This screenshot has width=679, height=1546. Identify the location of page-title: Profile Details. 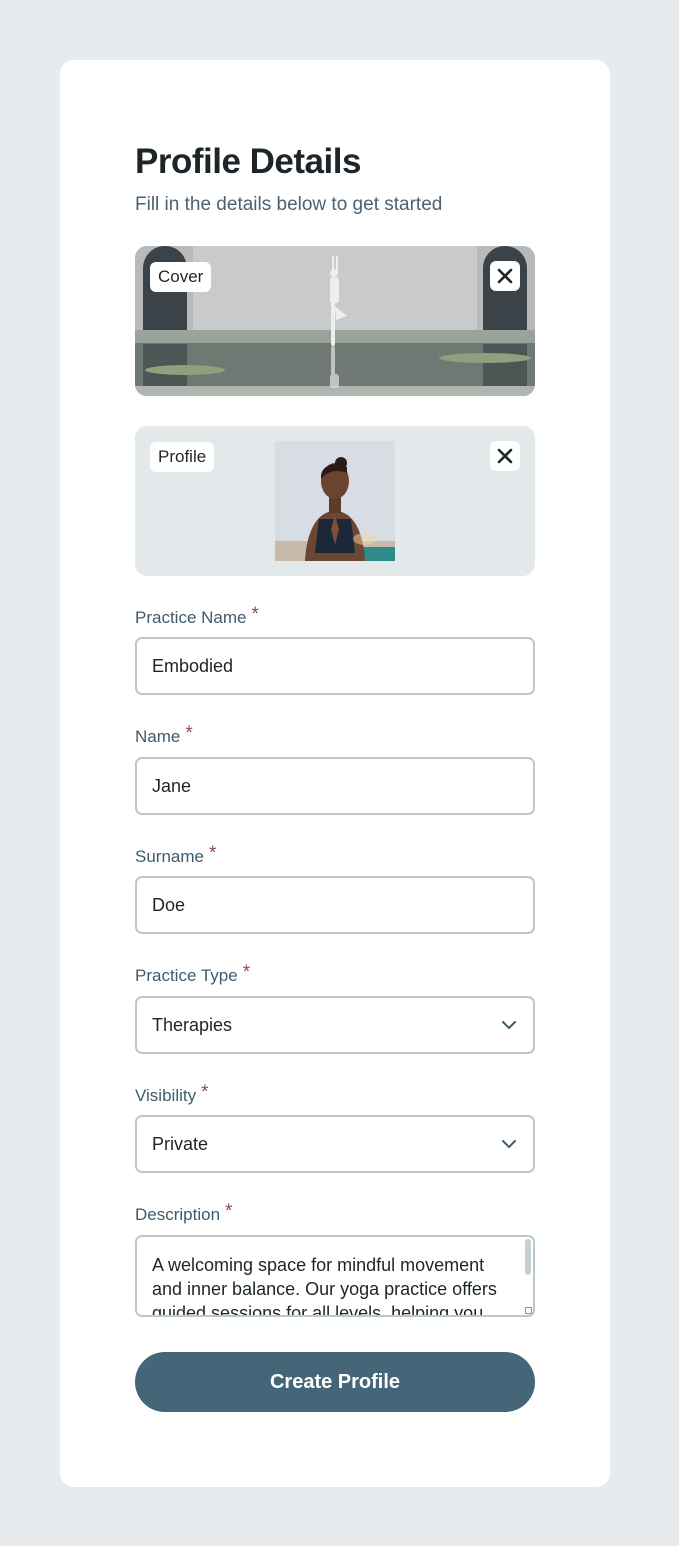
(248, 161).